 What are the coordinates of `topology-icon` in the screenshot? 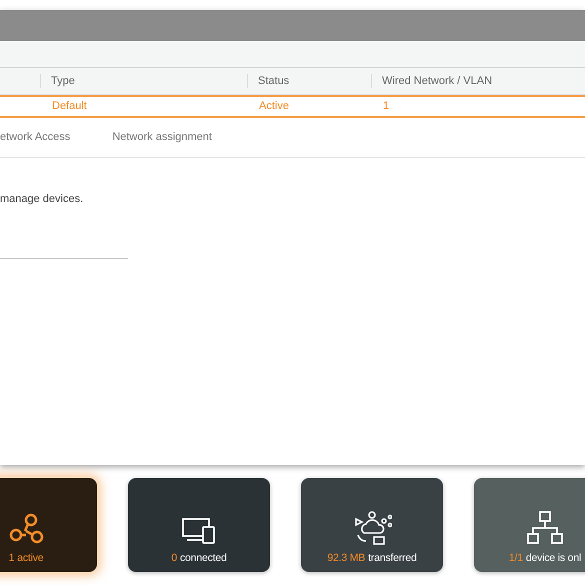 It's located at (545, 528).